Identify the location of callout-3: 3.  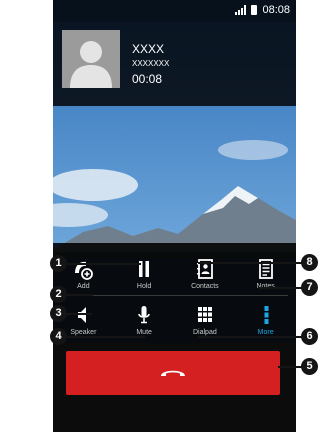
(58, 313).